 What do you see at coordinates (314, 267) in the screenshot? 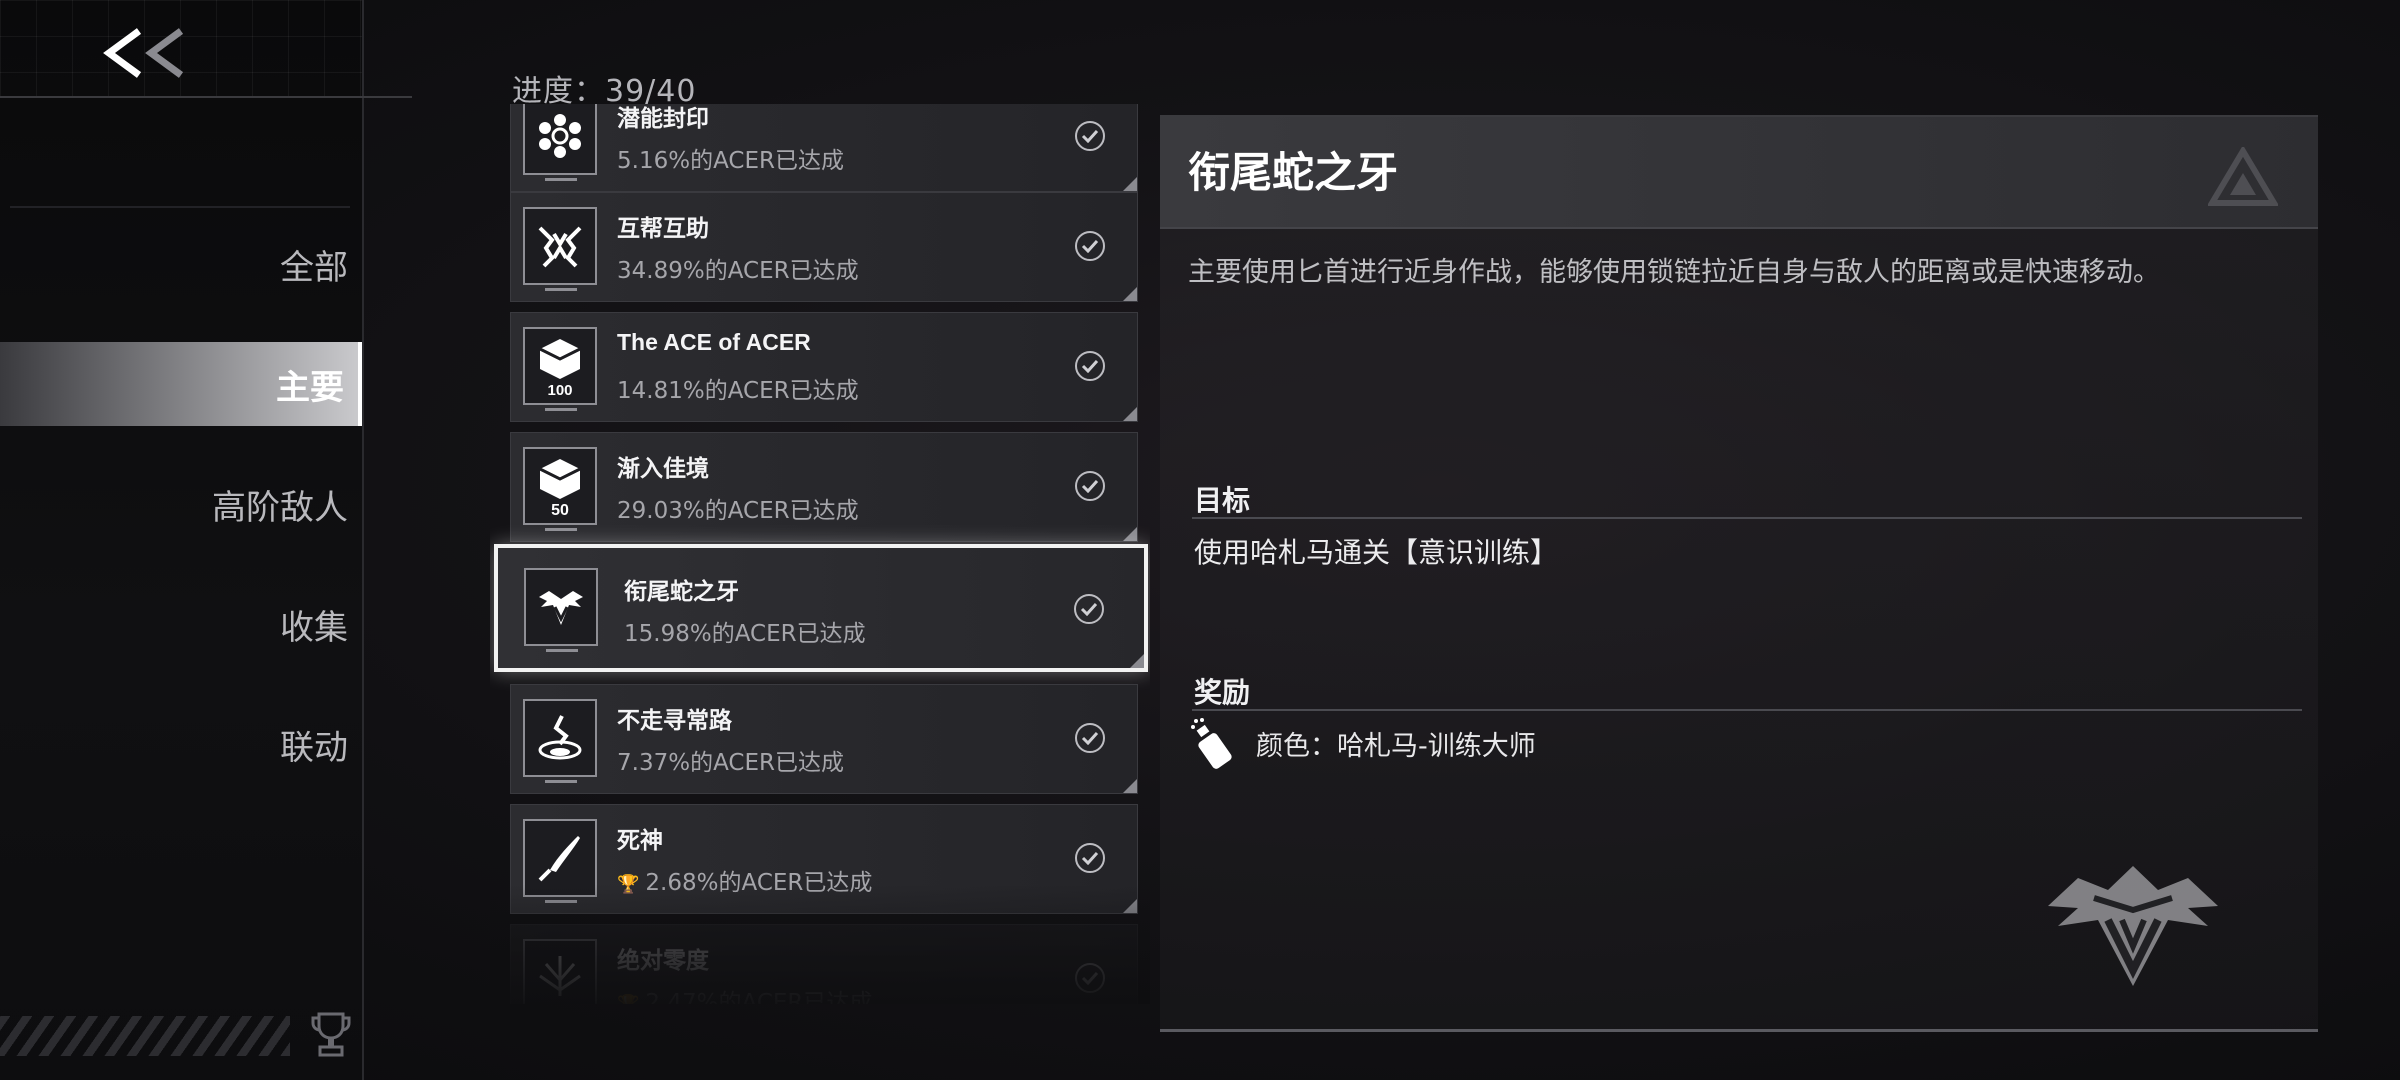
I see `nav-item-label: 全部` at bounding box center [314, 267].